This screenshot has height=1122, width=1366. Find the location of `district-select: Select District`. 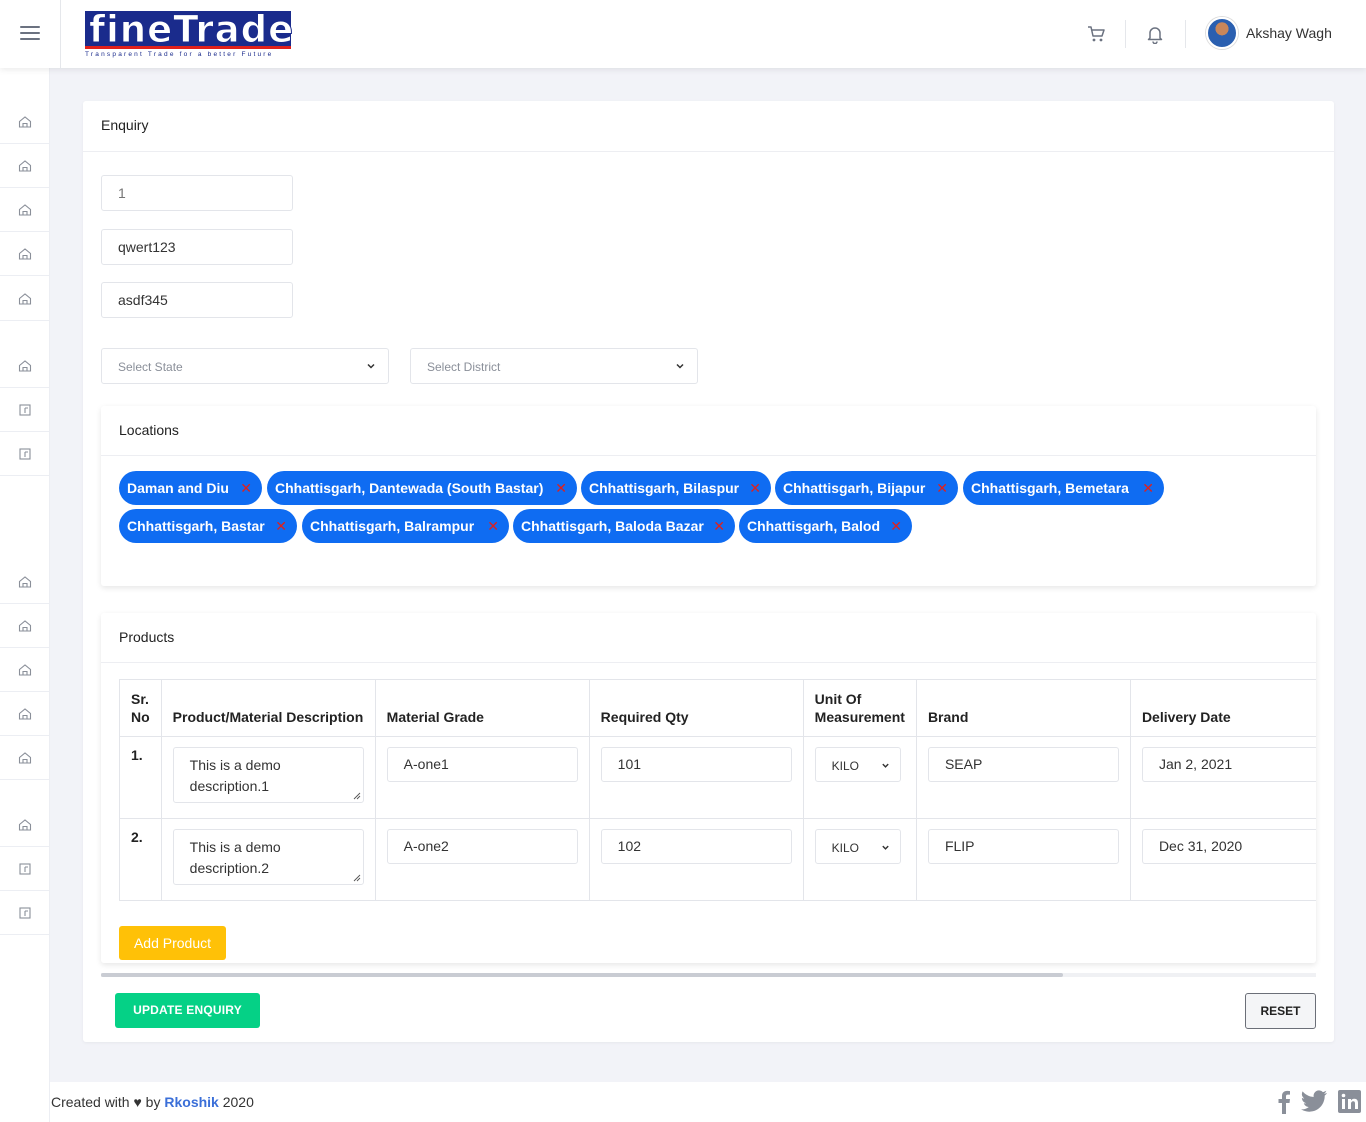

district-select: Select District is located at coordinates (554, 366).